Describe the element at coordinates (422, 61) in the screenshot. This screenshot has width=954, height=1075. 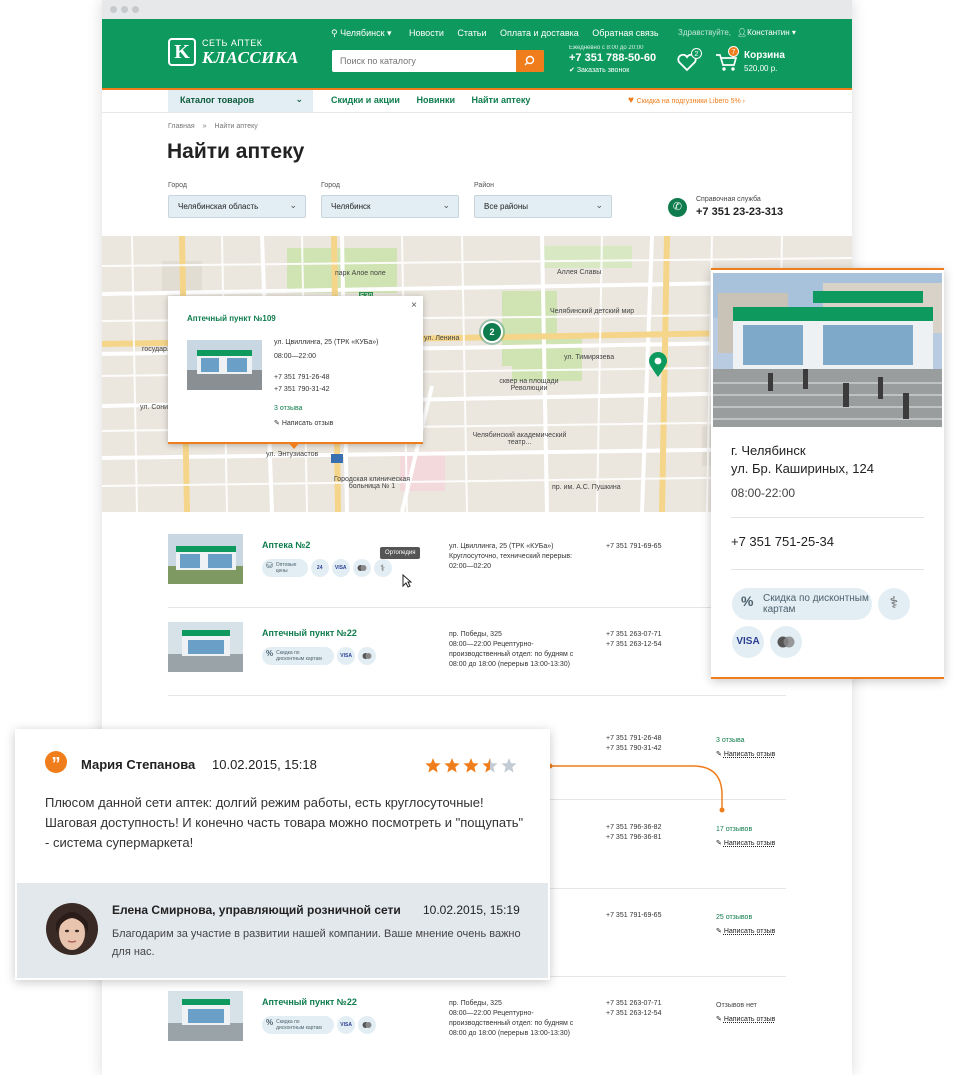
I see `search-input` at that location.